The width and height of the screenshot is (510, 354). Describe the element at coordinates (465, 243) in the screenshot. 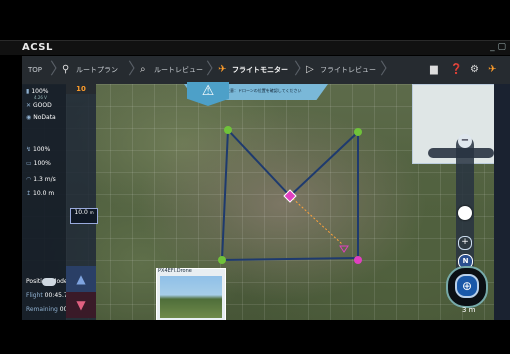

I see `zoom-in-button: +` at that location.